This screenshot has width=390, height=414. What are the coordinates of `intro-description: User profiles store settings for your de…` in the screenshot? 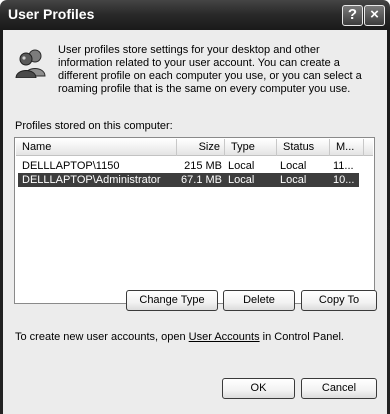 It's located at (210, 69).